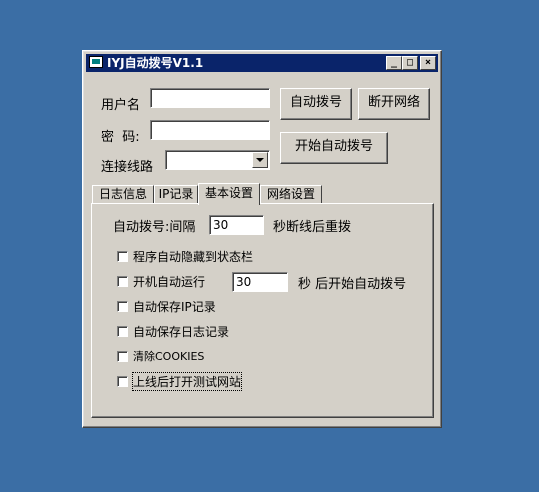 Image resolution: width=539 pixels, height=492 pixels. I want to click on line-select, so click(217, 160).